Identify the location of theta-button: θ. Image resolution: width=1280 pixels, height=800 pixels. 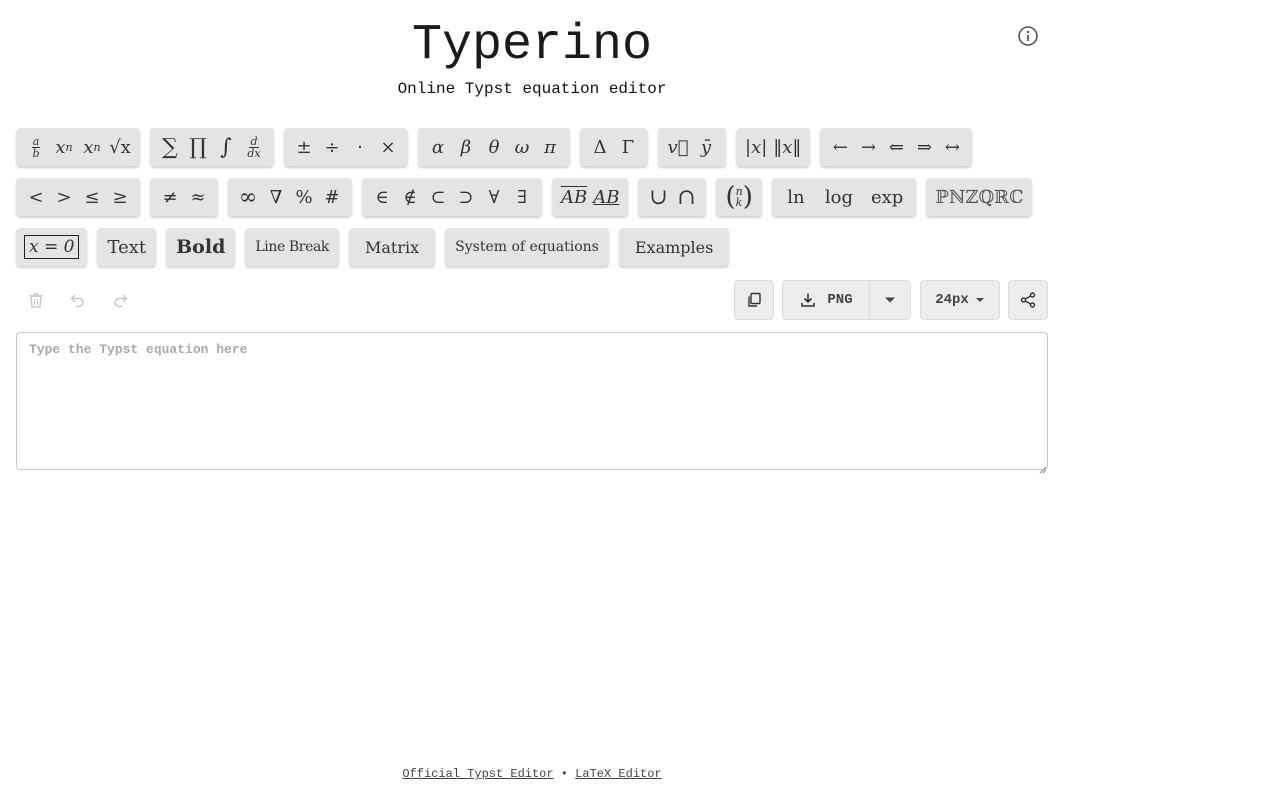
(494, 147).